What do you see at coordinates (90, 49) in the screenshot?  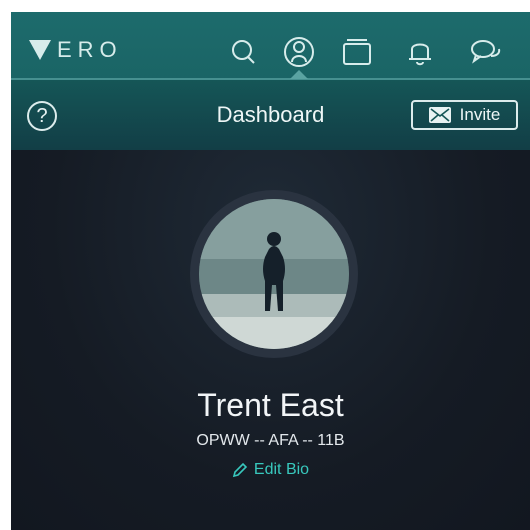 I see `logo-text: ERO` at bounding box center [90, 49].